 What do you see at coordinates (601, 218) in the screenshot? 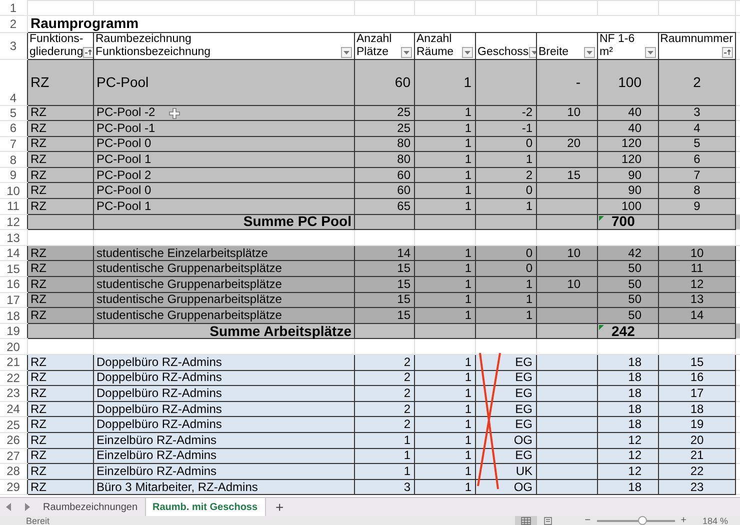
I see `comment-marker-icon` at bounding box center [601, 218].